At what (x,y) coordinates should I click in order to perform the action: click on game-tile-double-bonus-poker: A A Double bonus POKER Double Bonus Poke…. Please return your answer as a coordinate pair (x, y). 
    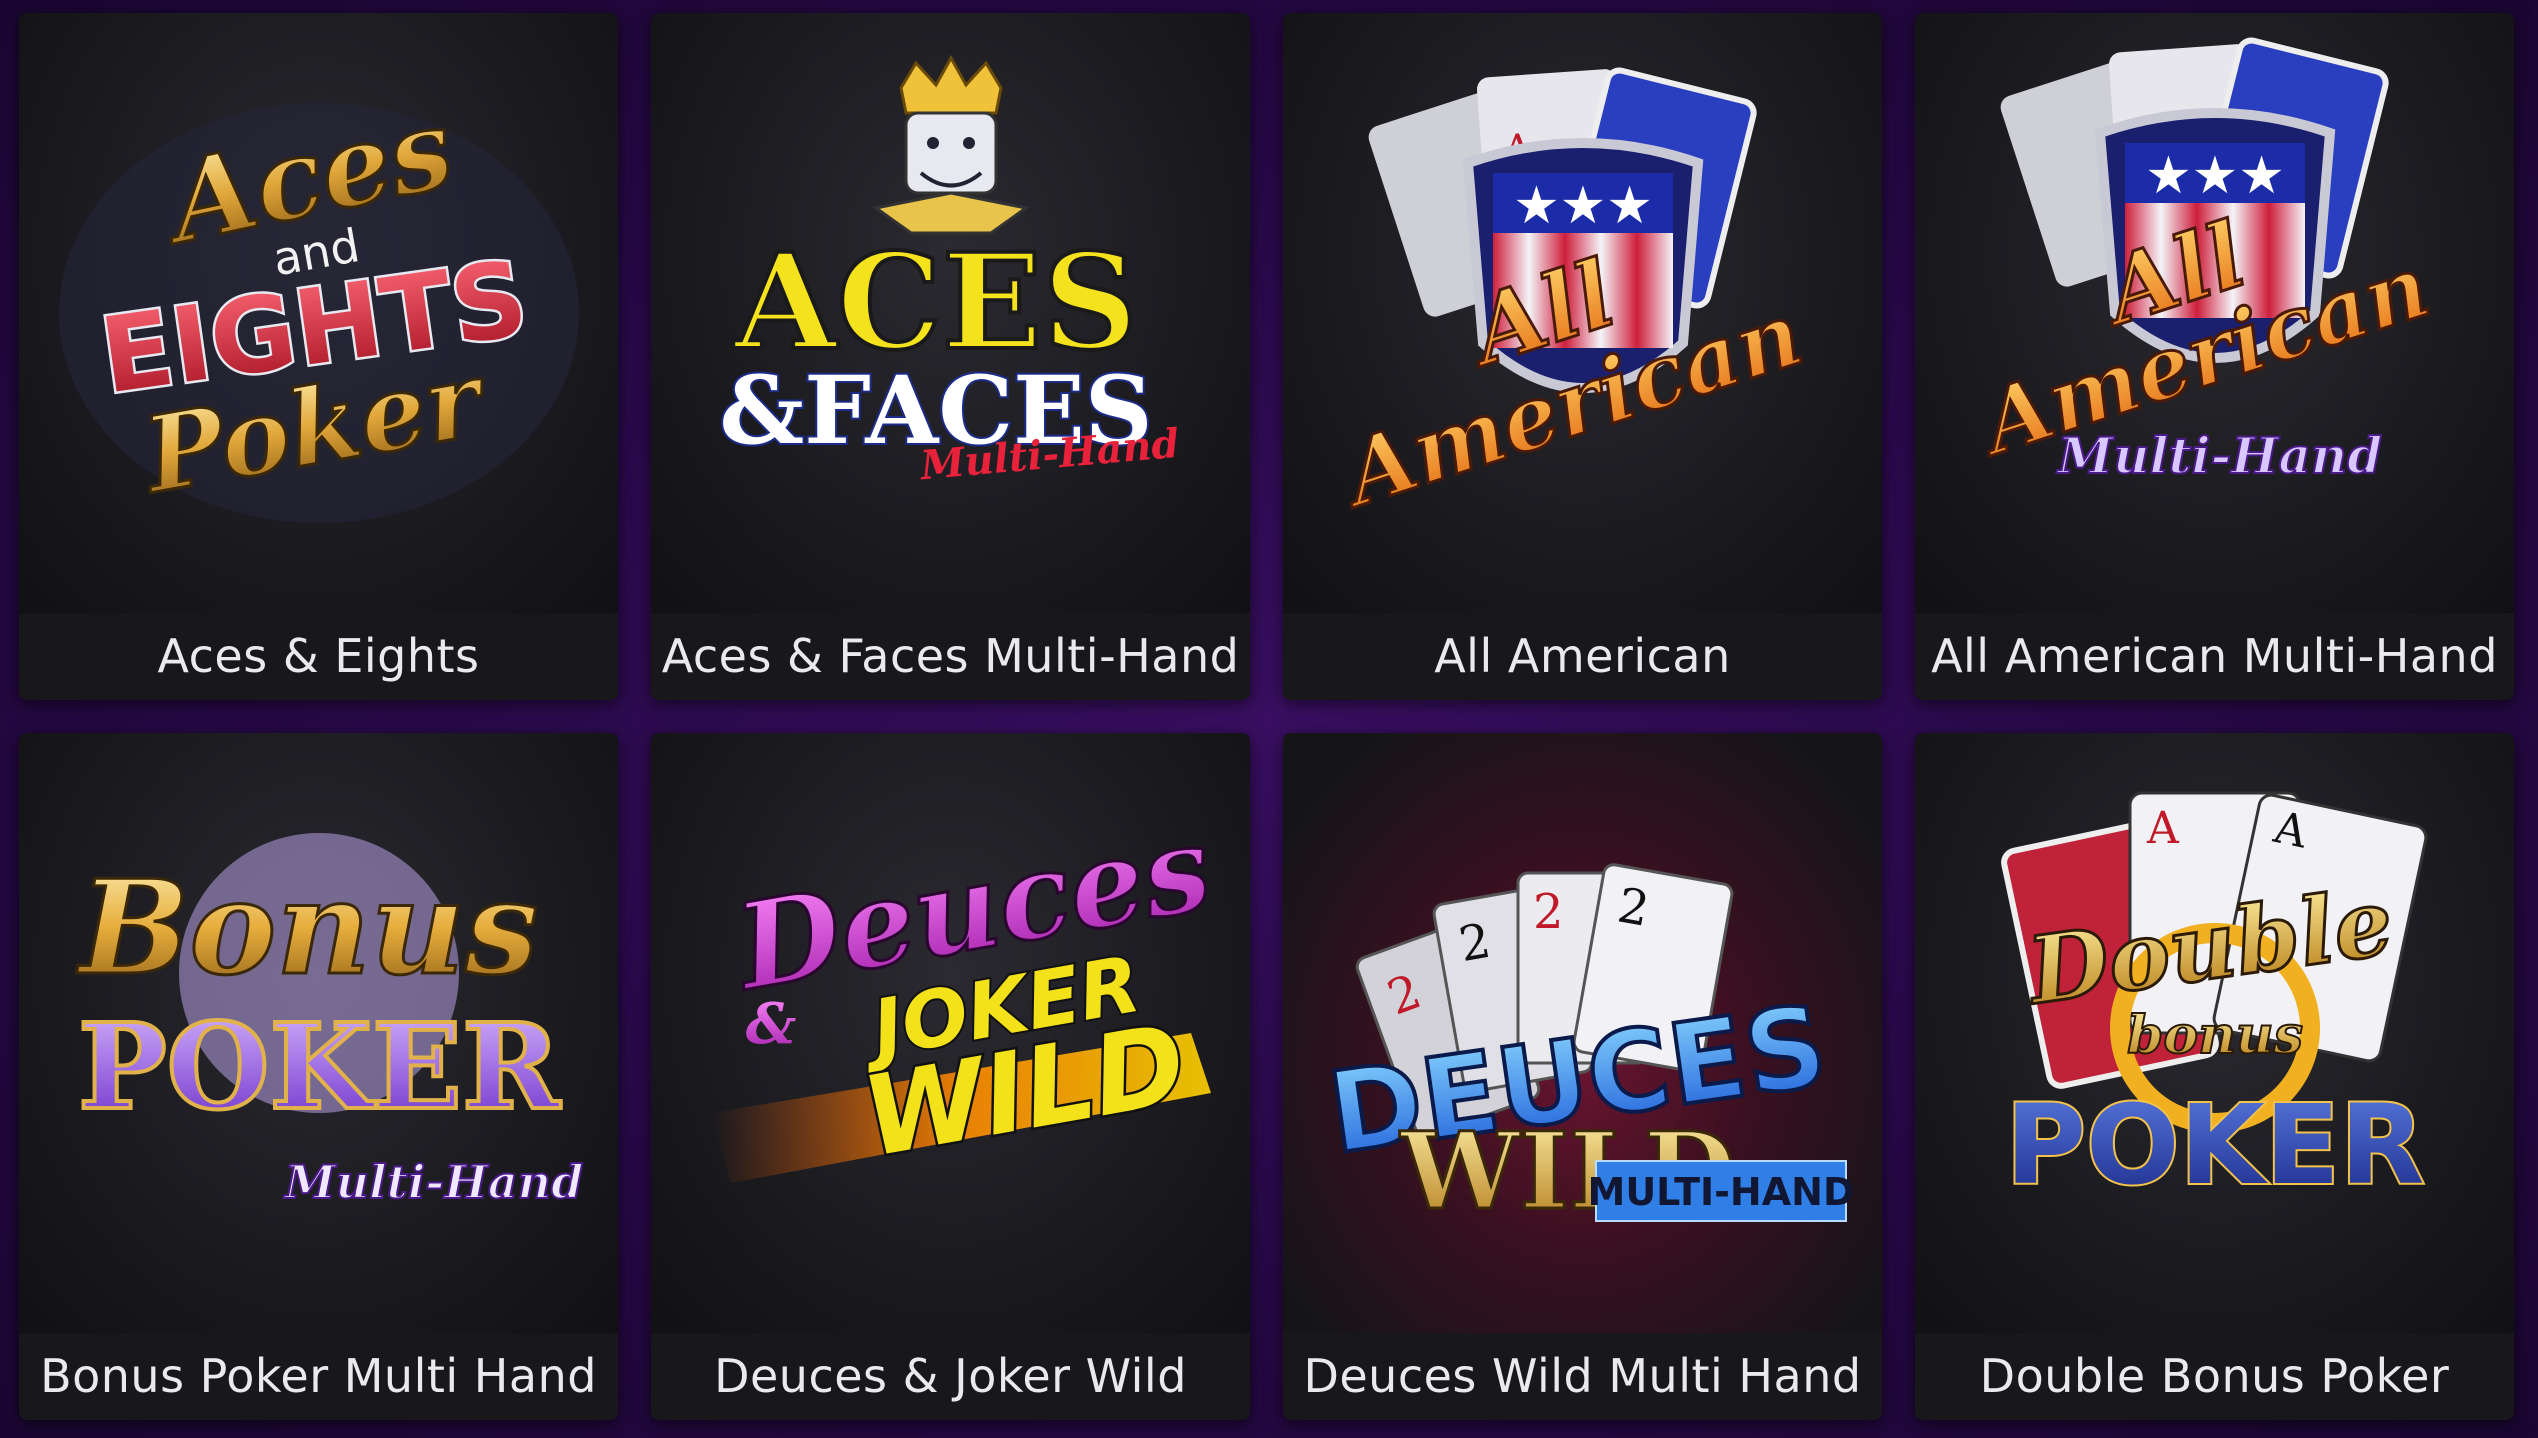
    Looking at the image, I should click on (2214, 1076).